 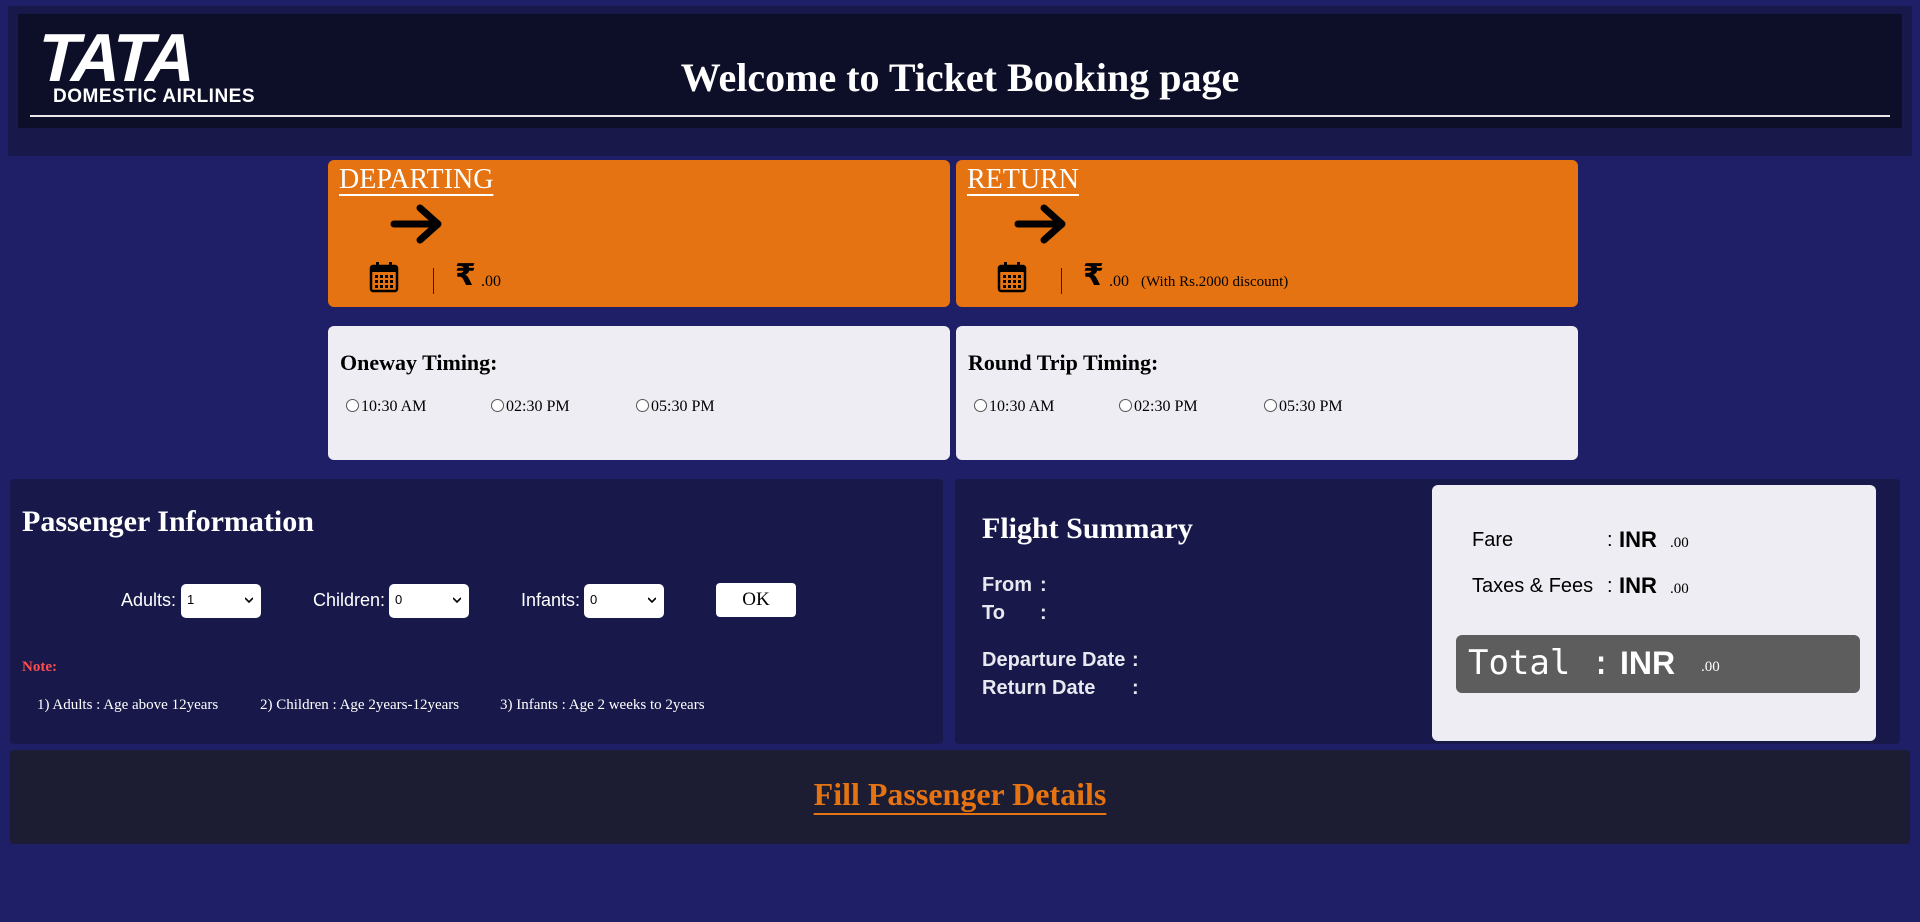 I want to click on note-infants: 3) Infants : Age 2 weeks to 2years, so click(x=602, y=705).